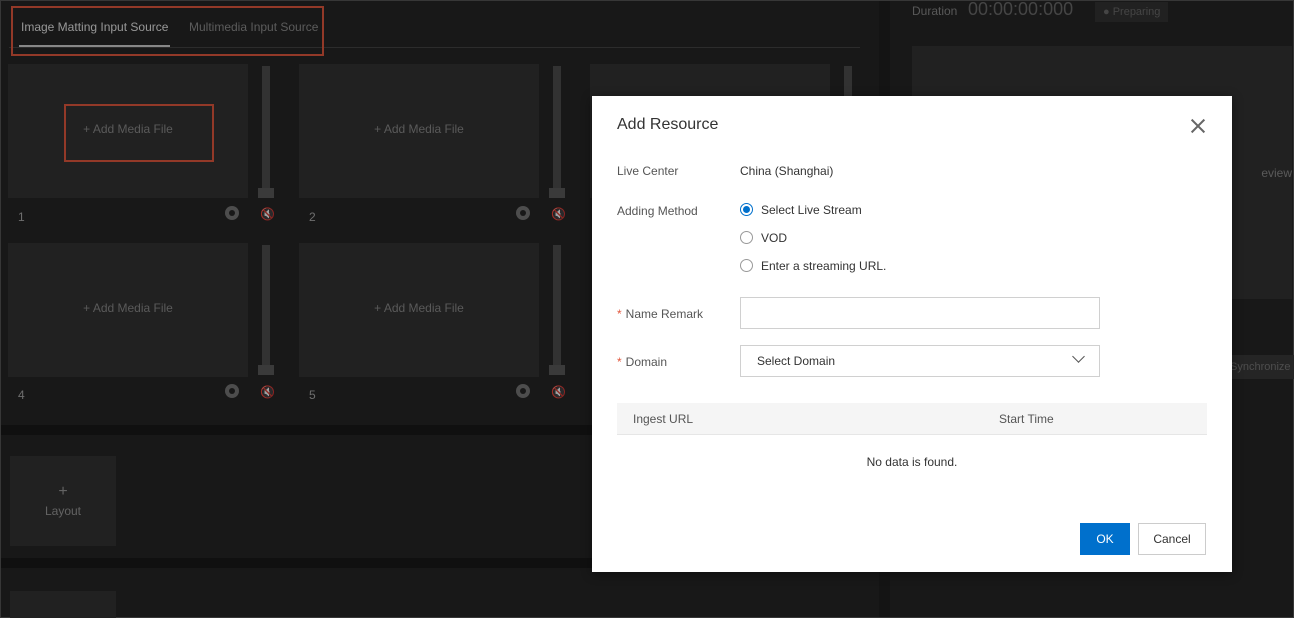 This screenshot has width=1294, height=618. I want to click on live-center-value: China (Shanghai), so click(787, 171).